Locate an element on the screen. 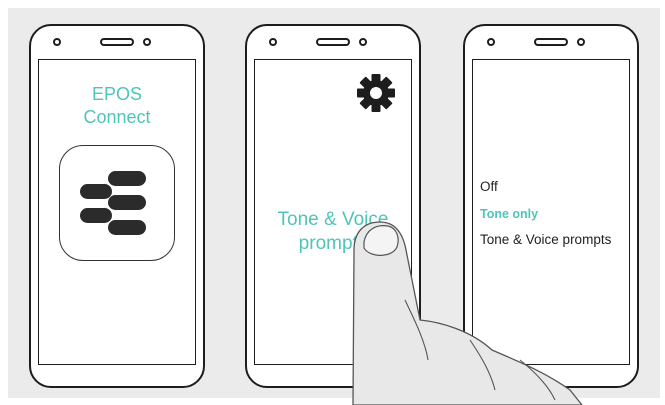  tone-voice-prompts-item-line2: prompts is located at coordinates (333, 243).